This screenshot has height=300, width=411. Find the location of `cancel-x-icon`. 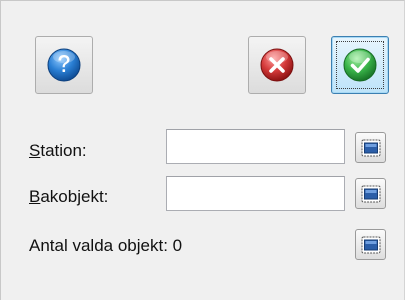

cancel-x-icon is located at coordinates (277, 65).